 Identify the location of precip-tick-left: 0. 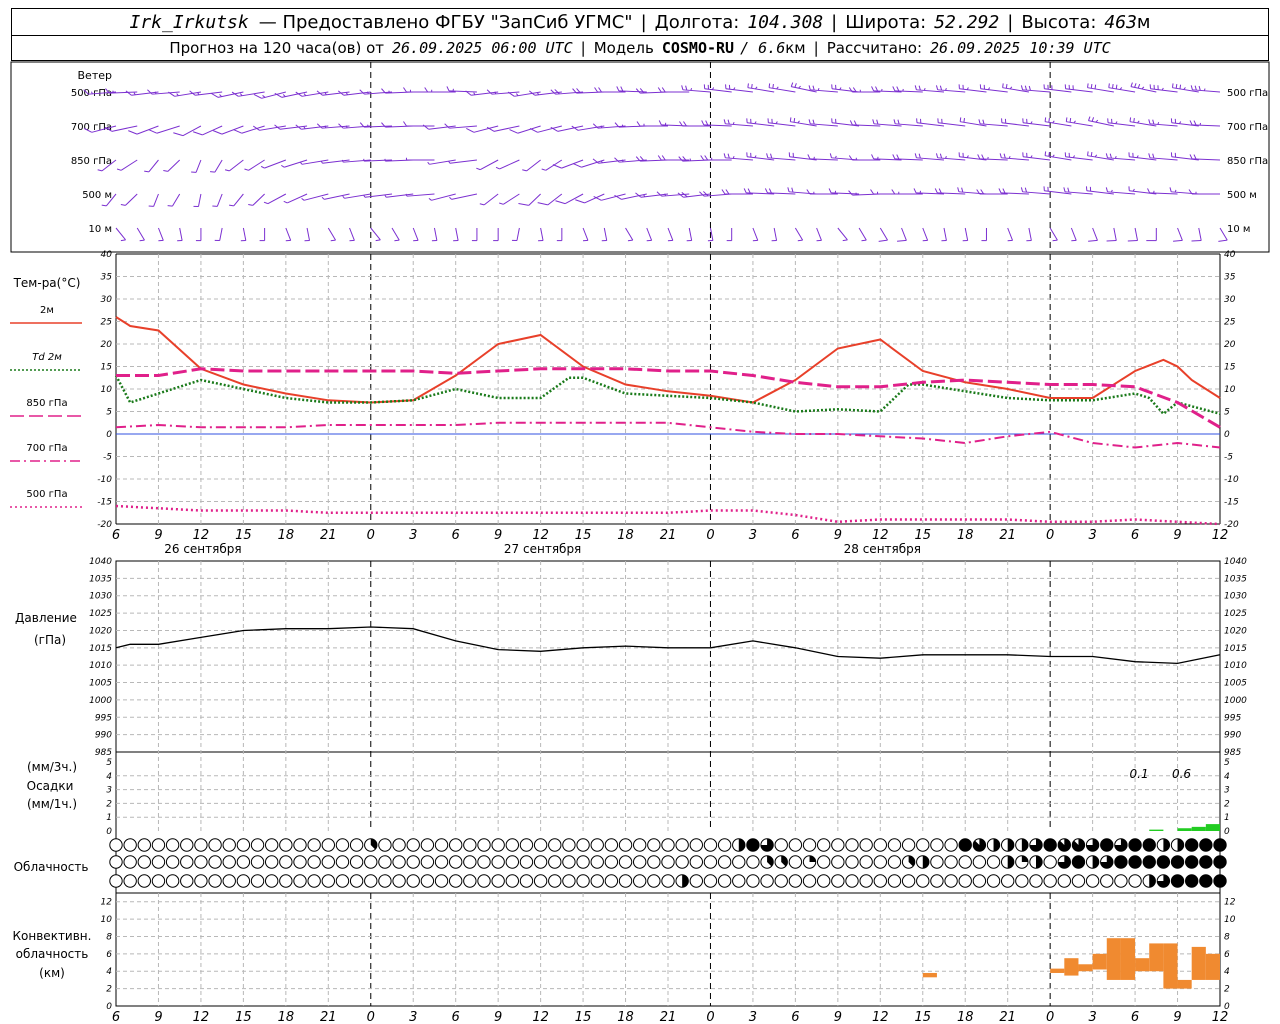
(109, 832).